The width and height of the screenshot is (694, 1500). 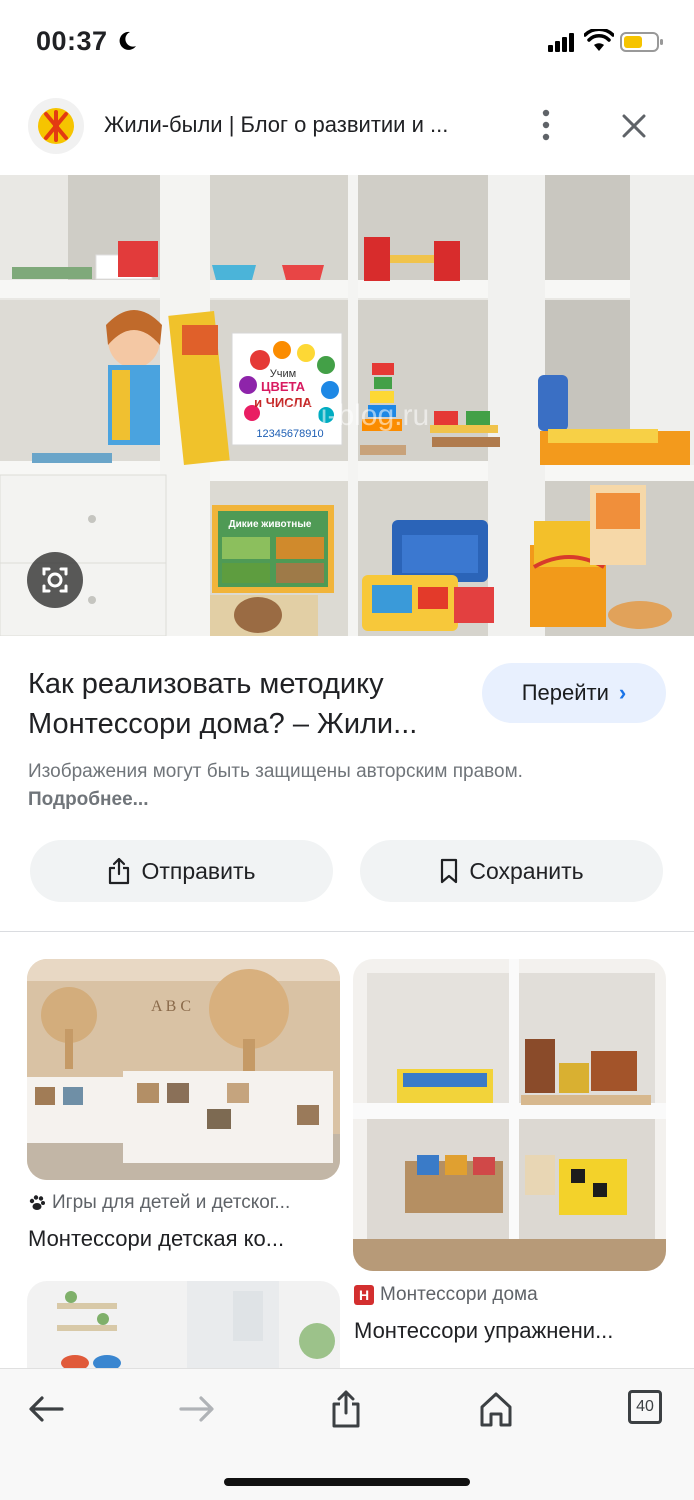 What do you see at coordinates (364, 1295) in the screenshot?
I see `source-badge-icon: Н` at bounding box center [364, 1295].